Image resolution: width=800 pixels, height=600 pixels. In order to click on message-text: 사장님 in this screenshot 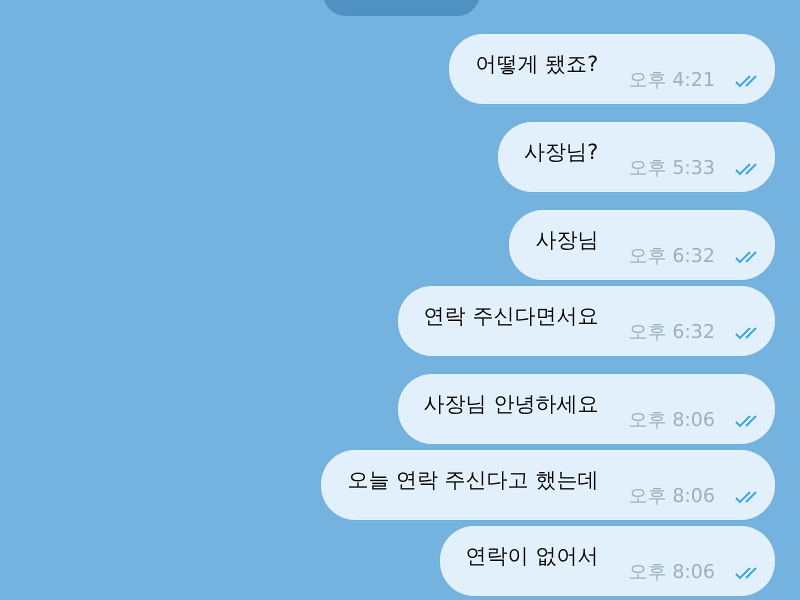, I will do `click(566, 240)`.